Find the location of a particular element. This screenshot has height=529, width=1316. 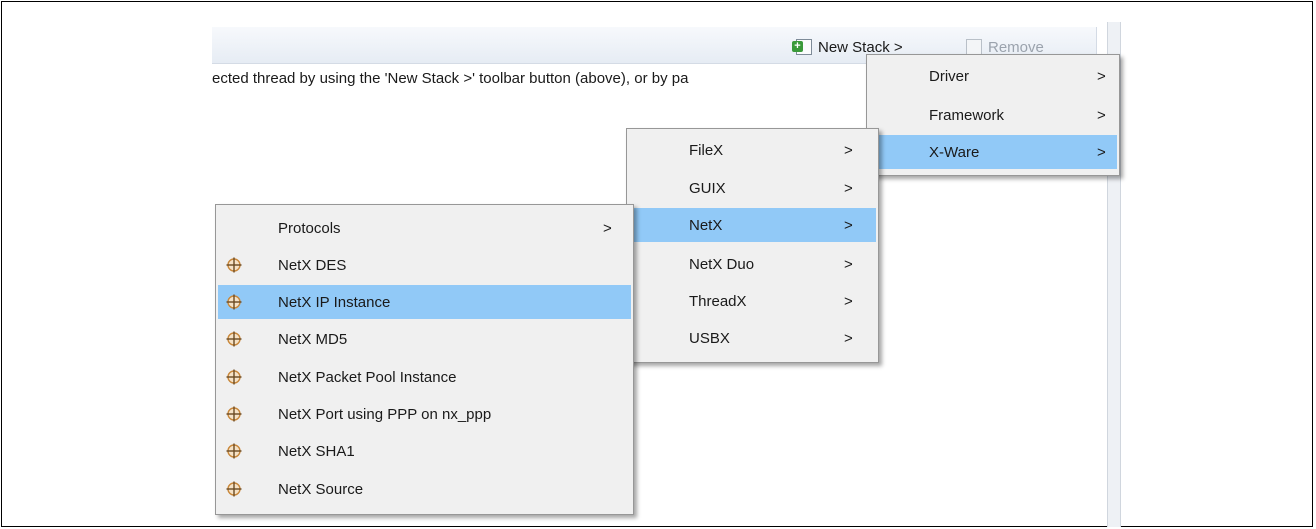

menu-item-netx-des: NetX DES is located at coordinates (424, 265).